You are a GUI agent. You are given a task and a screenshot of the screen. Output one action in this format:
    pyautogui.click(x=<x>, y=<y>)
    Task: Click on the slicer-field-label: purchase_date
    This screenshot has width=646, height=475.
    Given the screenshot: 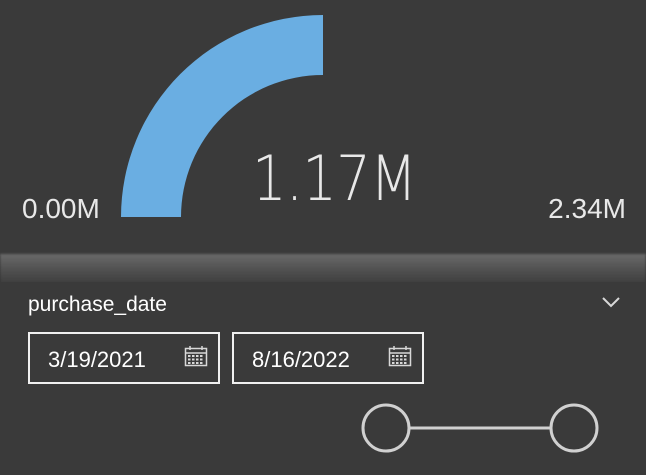 What is the action you would take?
    pyautogui.click(x=97, y=304)
    